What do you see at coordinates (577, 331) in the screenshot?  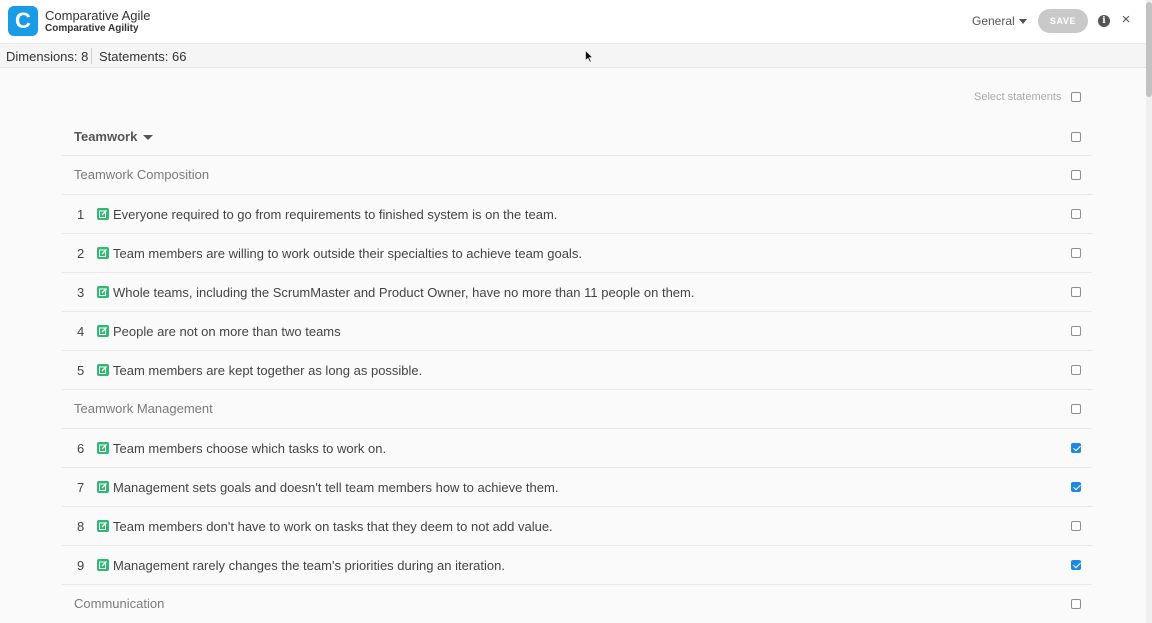 I see `statement-row: 4 People are not on more than two teams` at bounding box center [577, 331].